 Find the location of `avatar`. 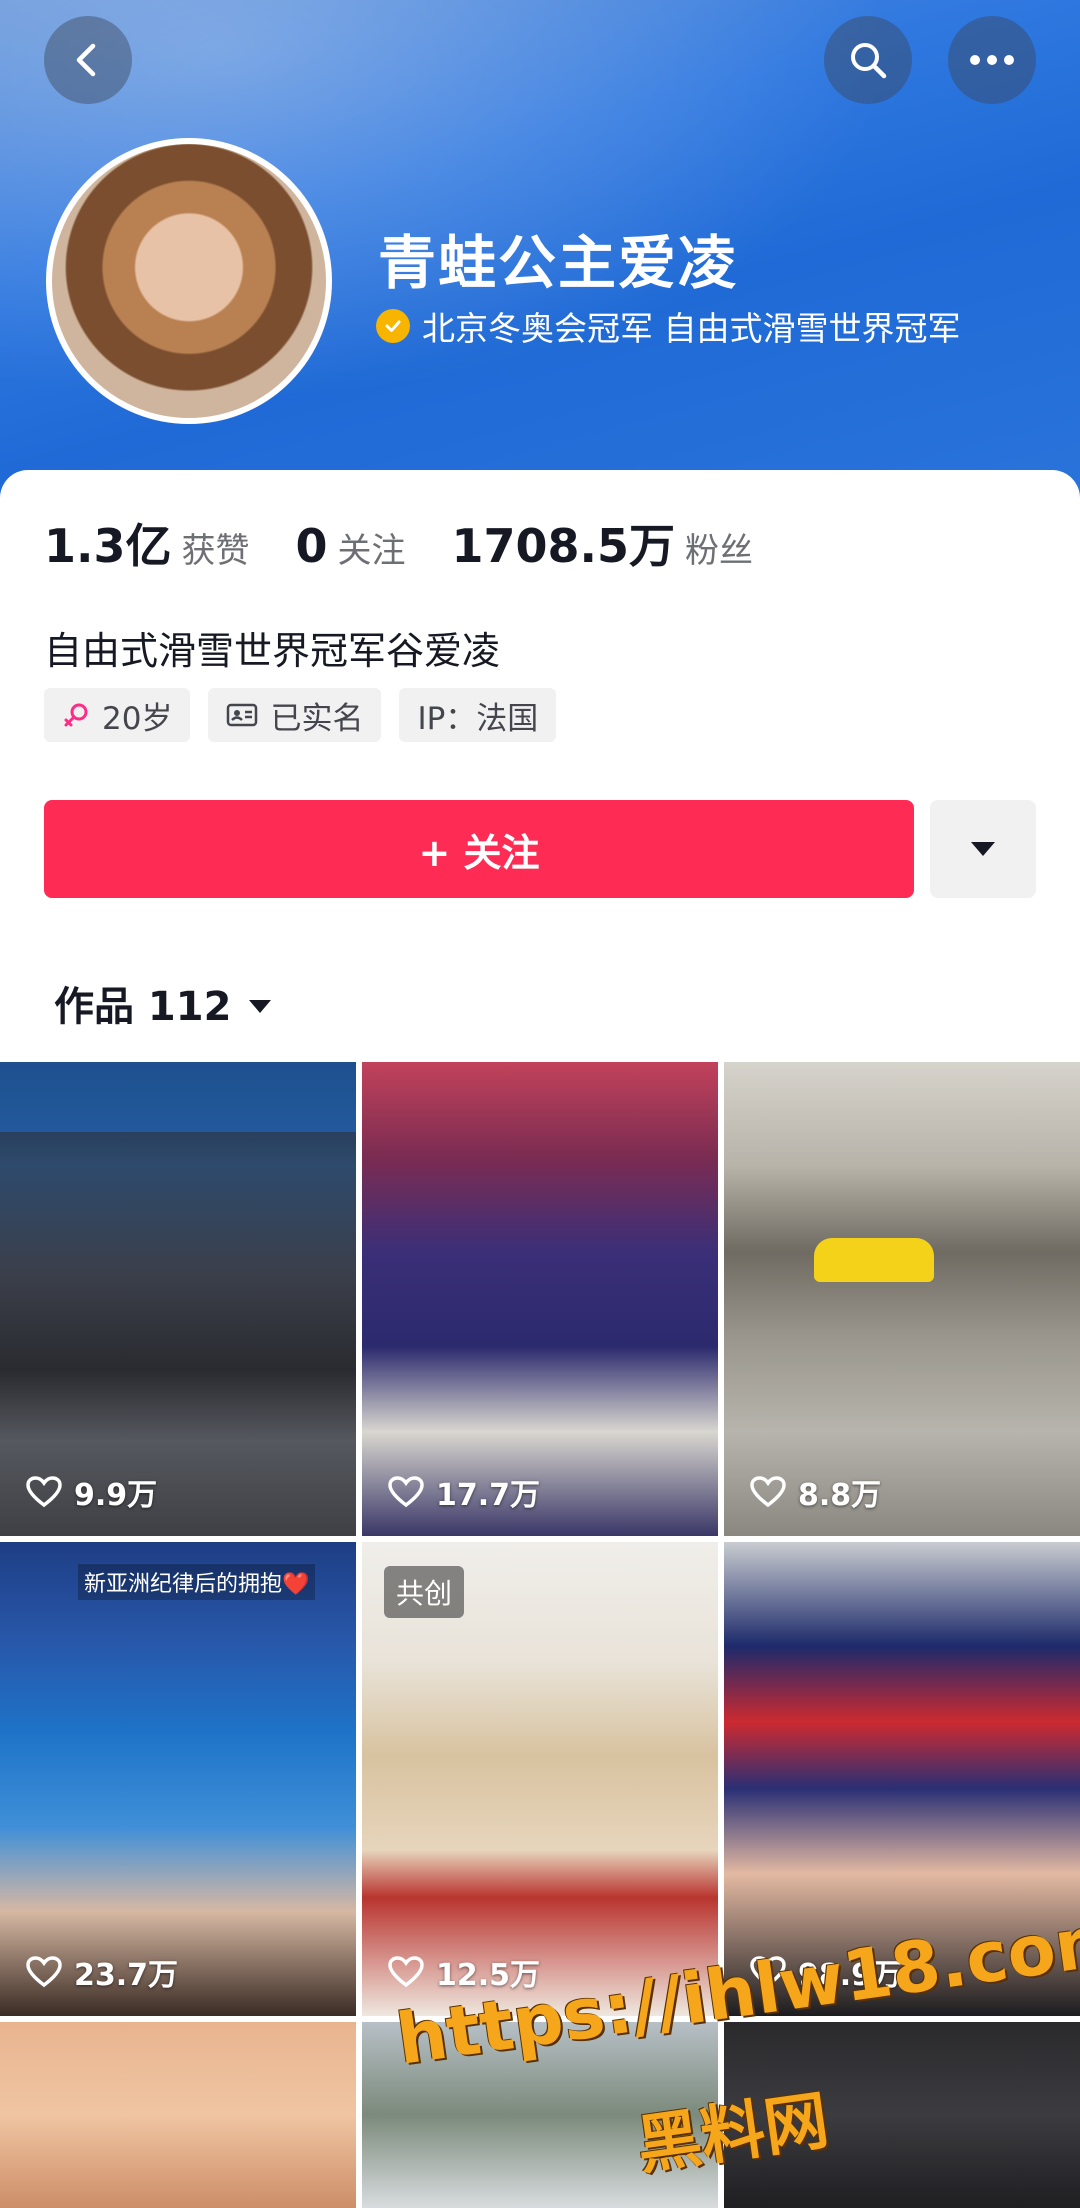

avatar is located at coordinates (189, 281).